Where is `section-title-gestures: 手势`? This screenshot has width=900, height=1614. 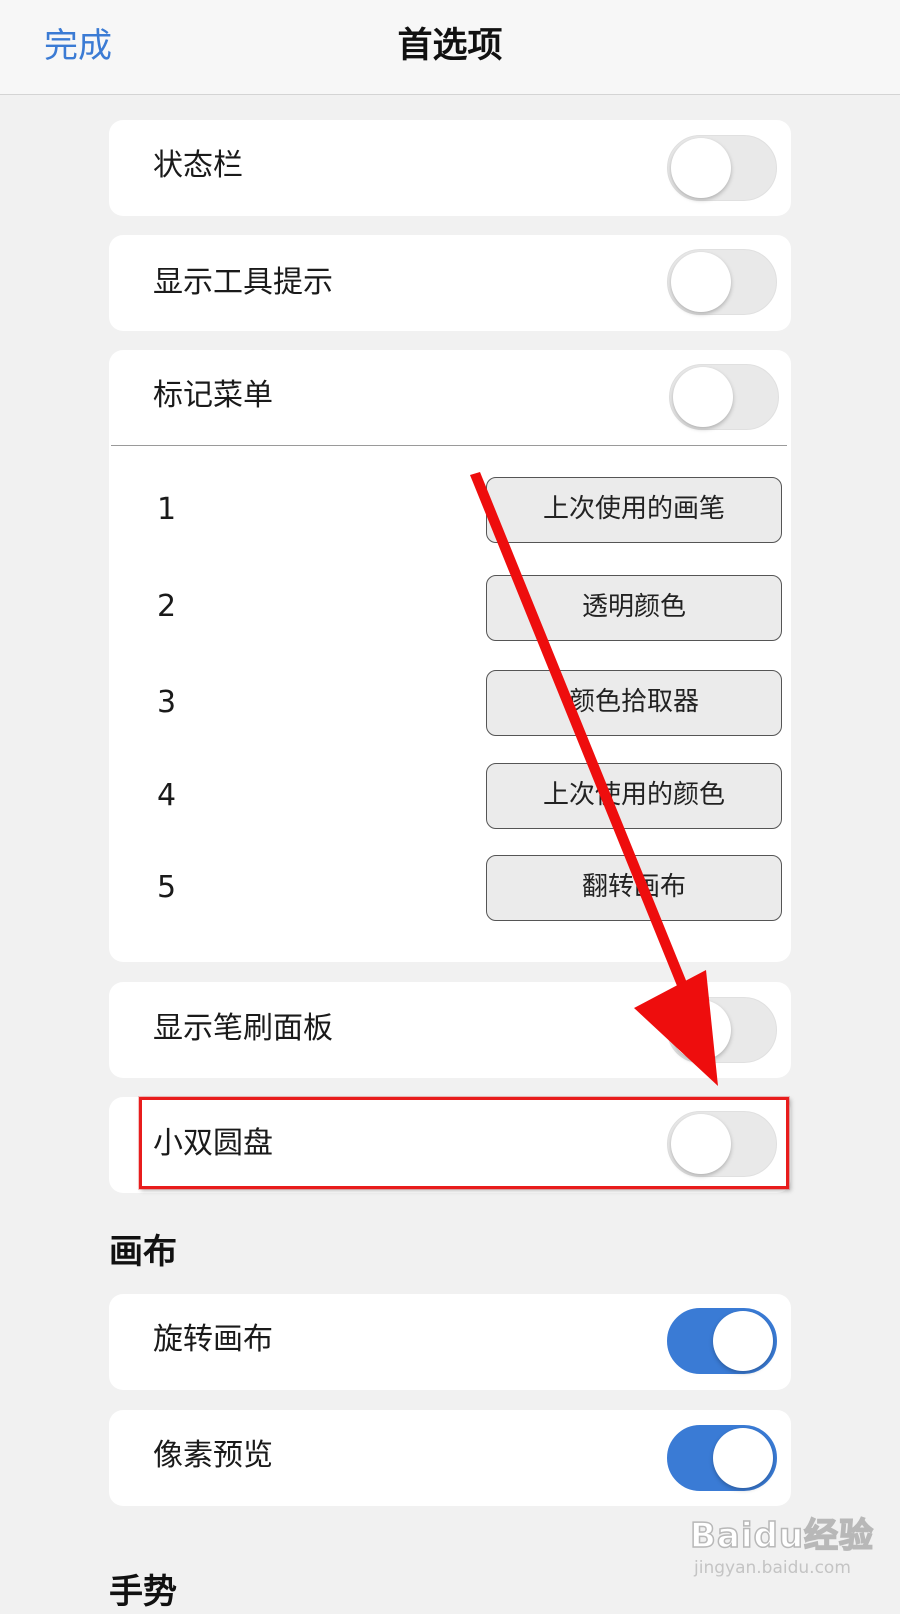
section-title-gestures: 手势 is located at coordinates (143, 1592).